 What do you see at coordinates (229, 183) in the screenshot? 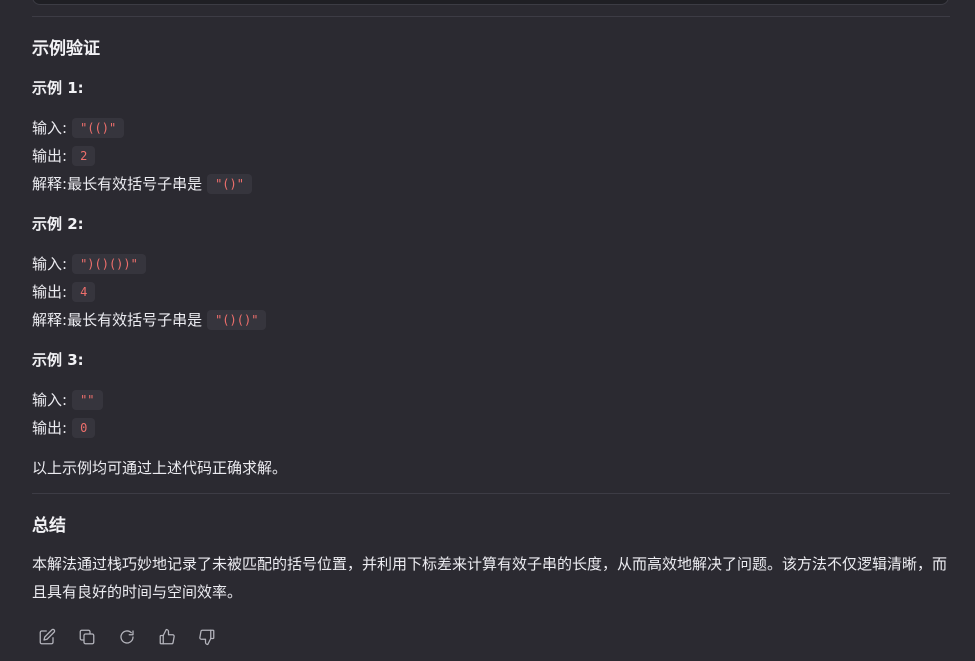
I see `explain-code: "()"` at bounding box center [229, 183].